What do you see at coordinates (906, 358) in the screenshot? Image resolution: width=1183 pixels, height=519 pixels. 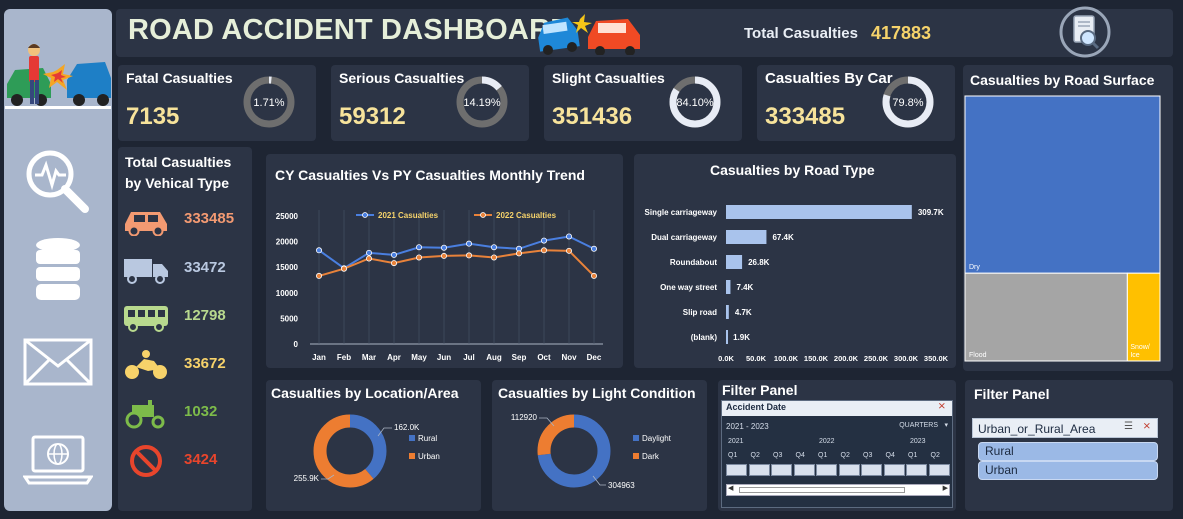 I see `x-tick-label: 300.0K` at bounding box center [906, 358].